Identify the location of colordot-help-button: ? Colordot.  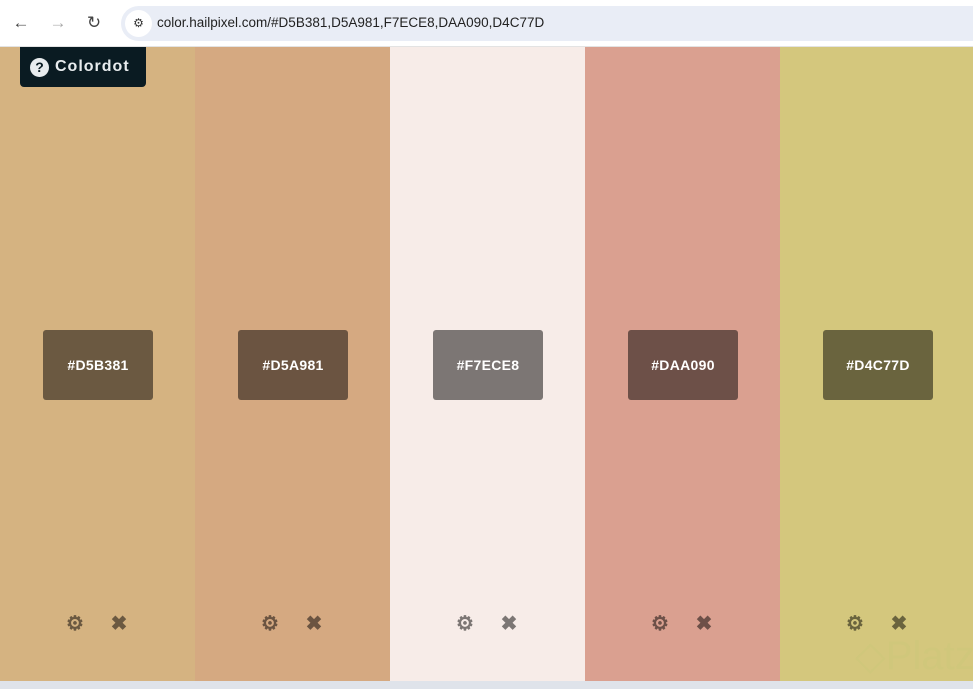
(83, 67).